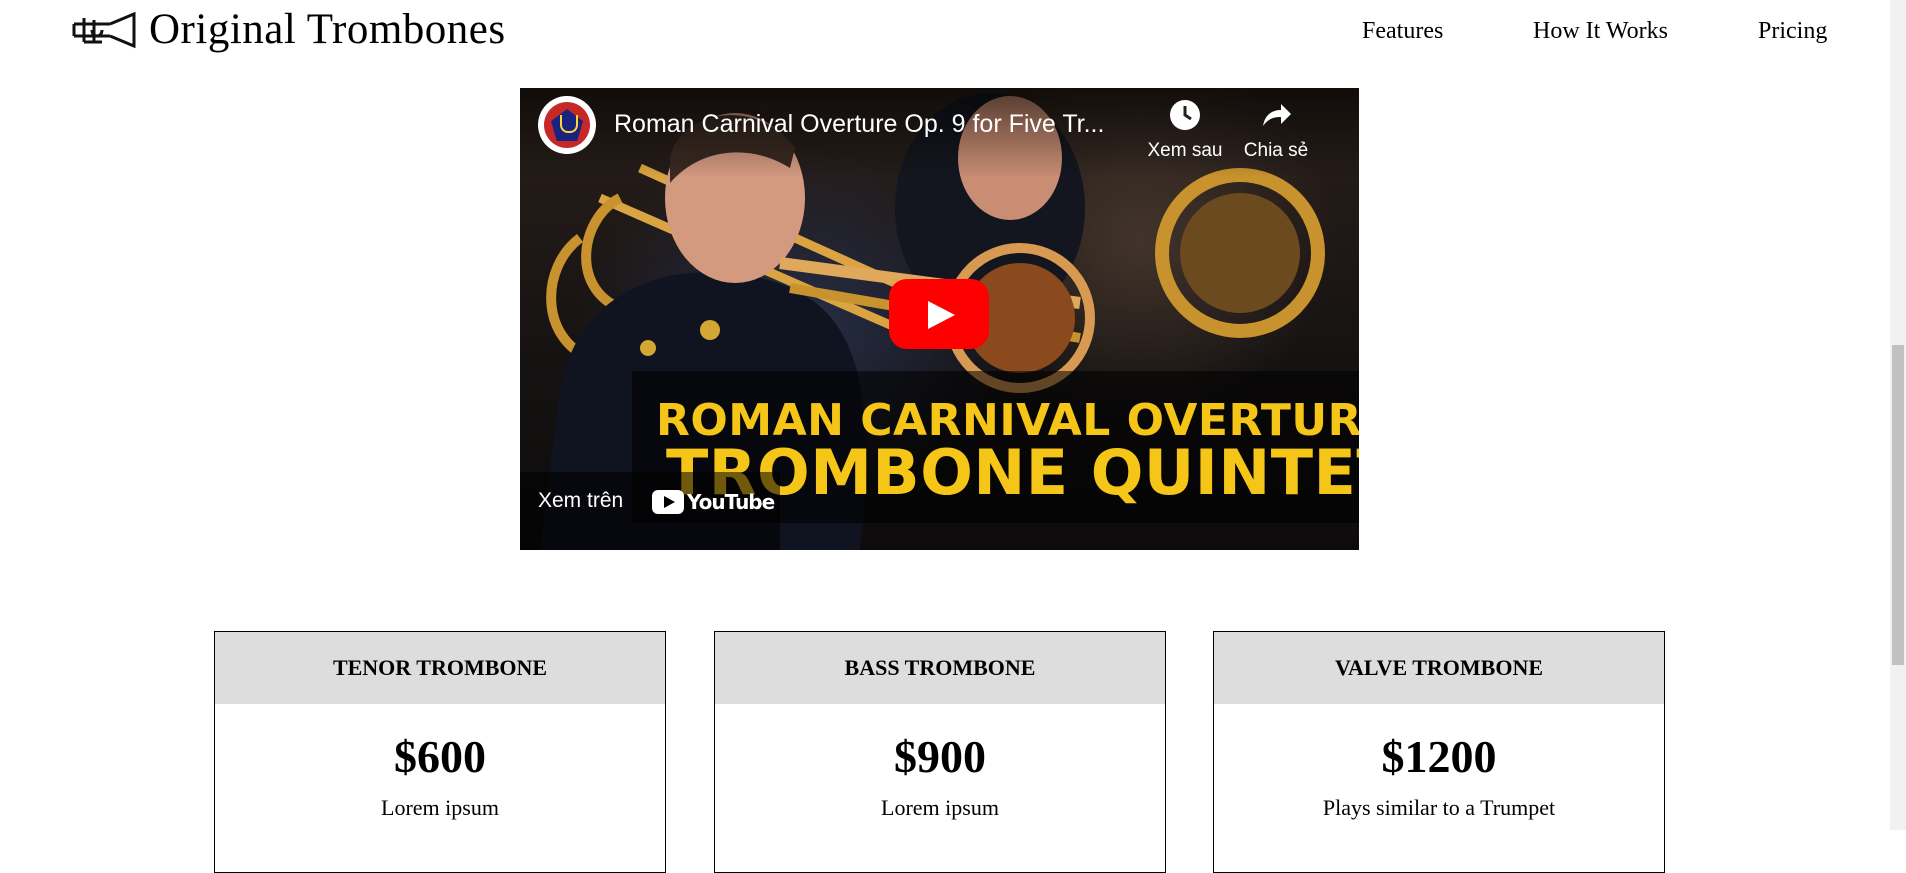 Image resolution: width=1906 pixels, height=873 pixels. What do you see at coordinates (1276, 150) in the screenshot?
I see `share-label: Chia sẻ` at bounding box center [1276, 150].